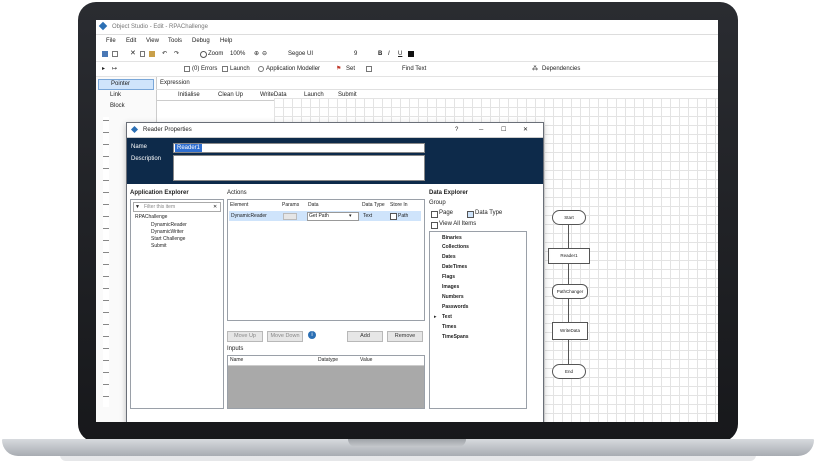 Image resolution: width=816 pixels, height=470 pixels. I want to click on add-button: Add, so click(365, 336).